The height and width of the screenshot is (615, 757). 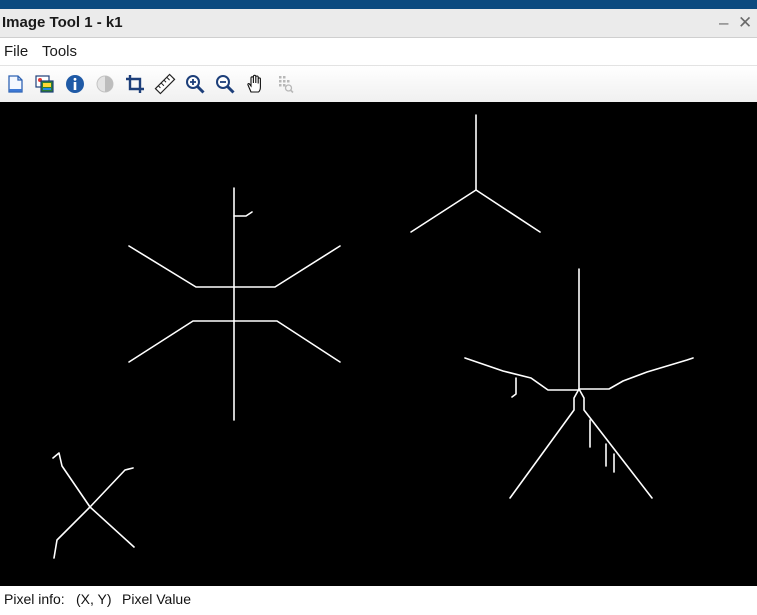 What do you see at coordinates (105, 84) in the screenshot?
I see `contrast-icon` at bounding box center [105, 84].